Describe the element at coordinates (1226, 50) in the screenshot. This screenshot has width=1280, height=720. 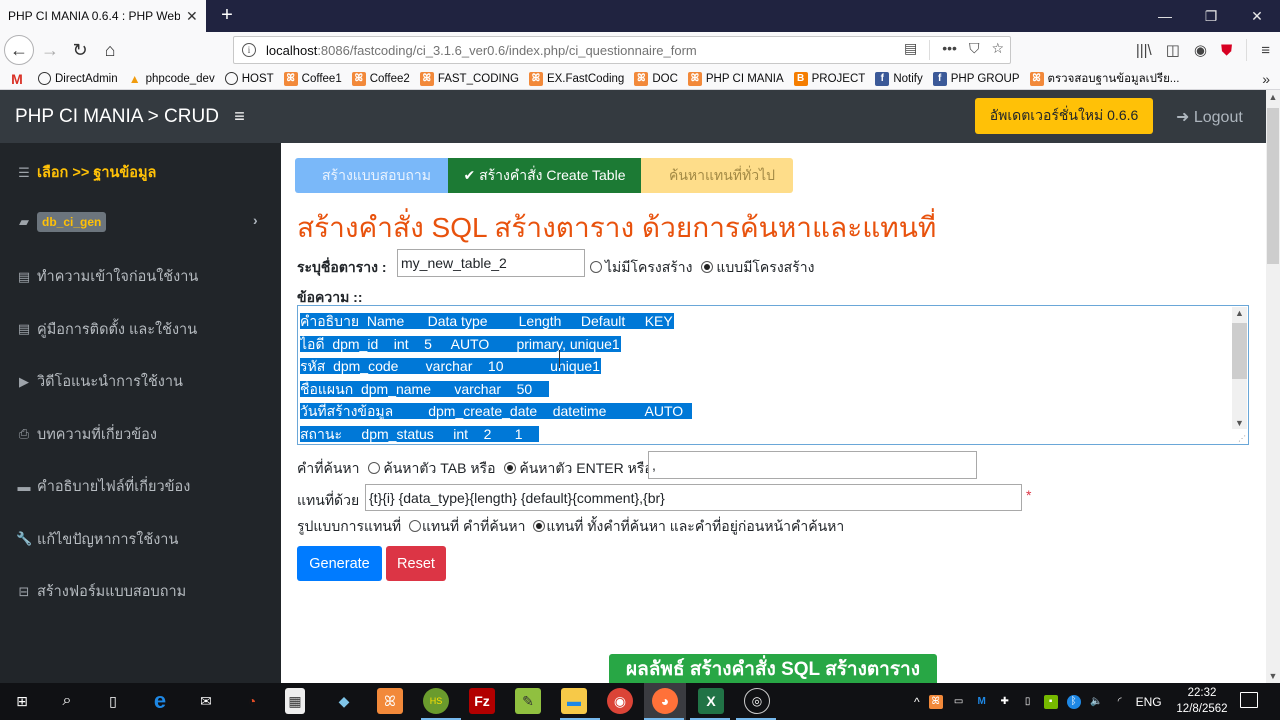
I see `extension-icon: ⛊` at that location.